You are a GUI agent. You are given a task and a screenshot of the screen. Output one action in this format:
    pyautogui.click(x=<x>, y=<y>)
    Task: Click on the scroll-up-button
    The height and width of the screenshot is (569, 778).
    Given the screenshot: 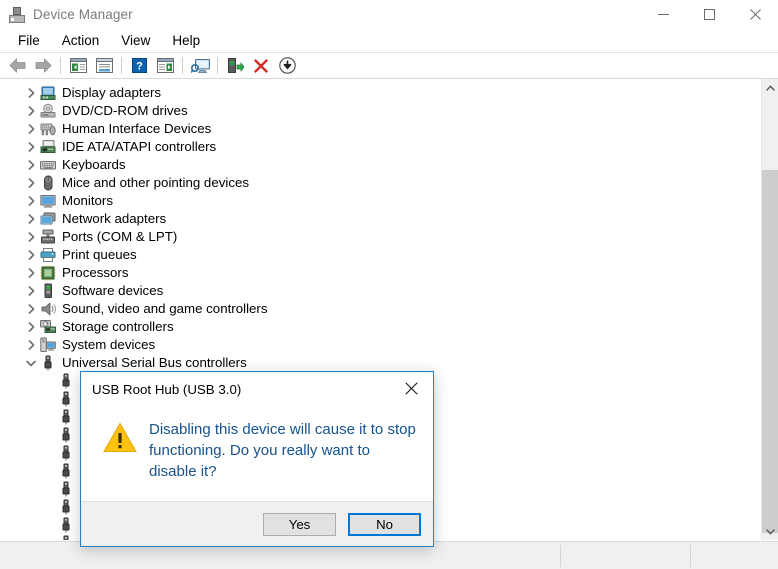 What is the action you would take?
    pyautogui.click(x=770, y=87)
    